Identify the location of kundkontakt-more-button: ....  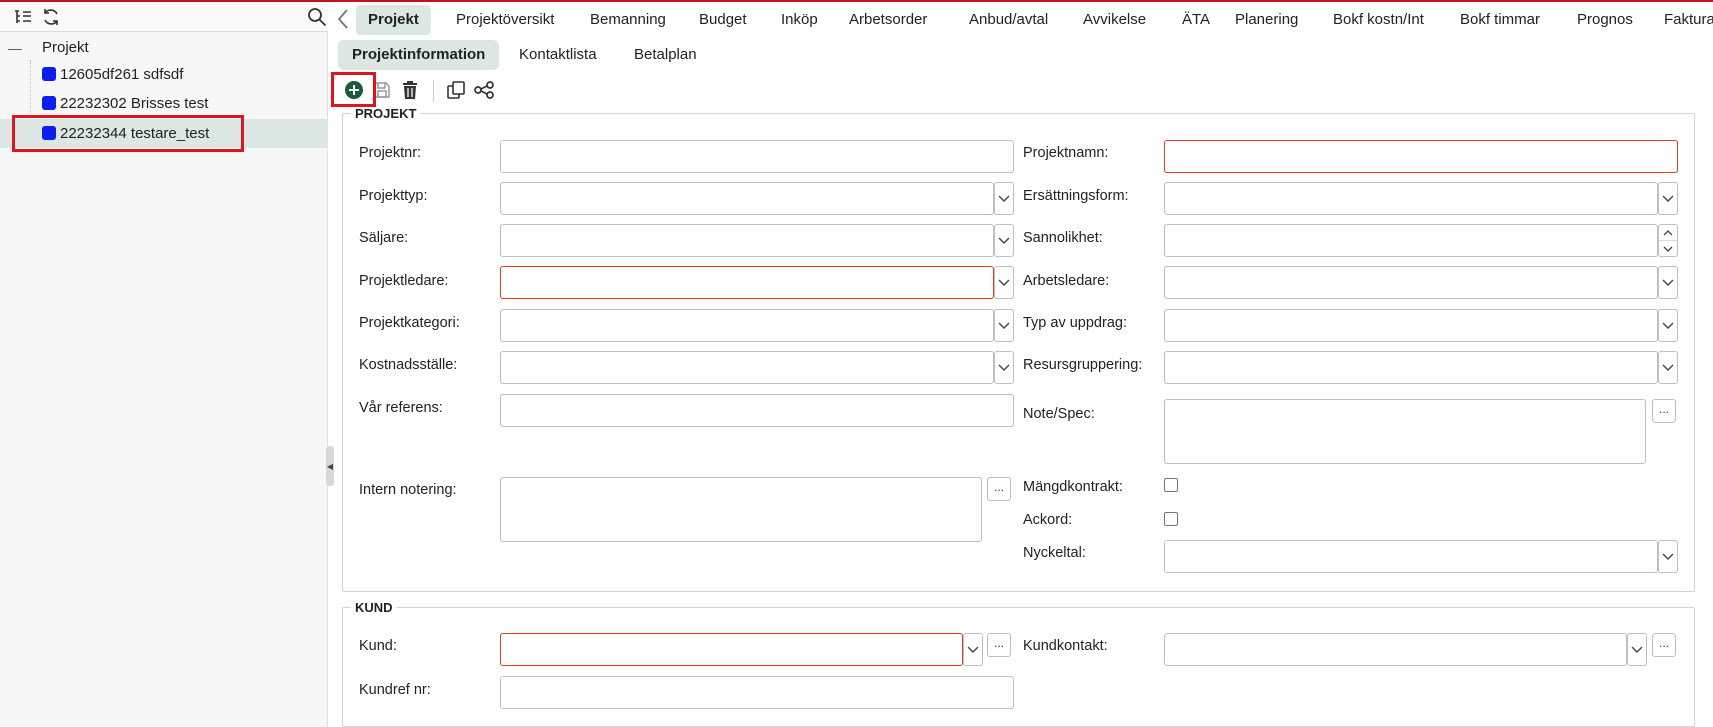
(1664, 645).